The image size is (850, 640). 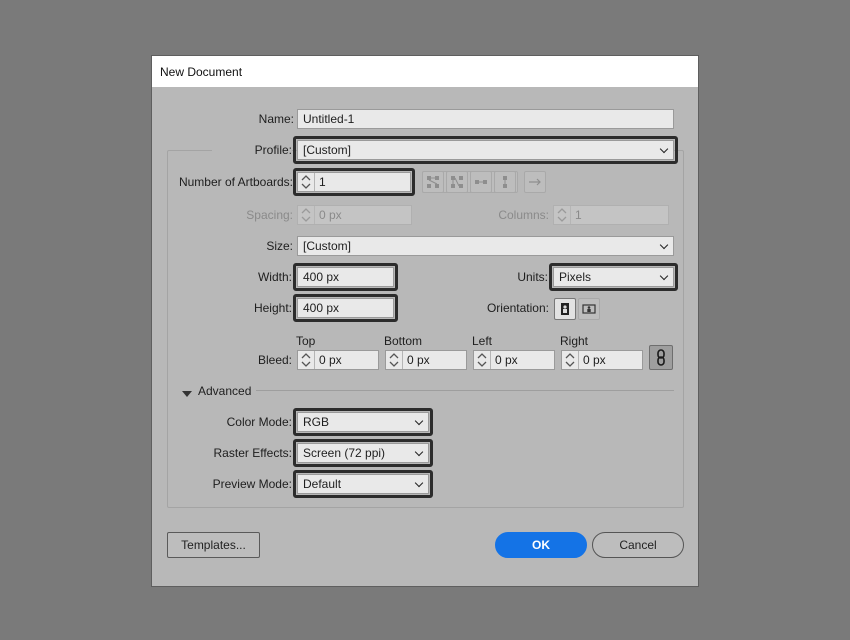 What do you see at coordinates (252, 484) in the screenshot?
I see `preview-mode-label: Preview Mode:` at bounding box center [252, 484].